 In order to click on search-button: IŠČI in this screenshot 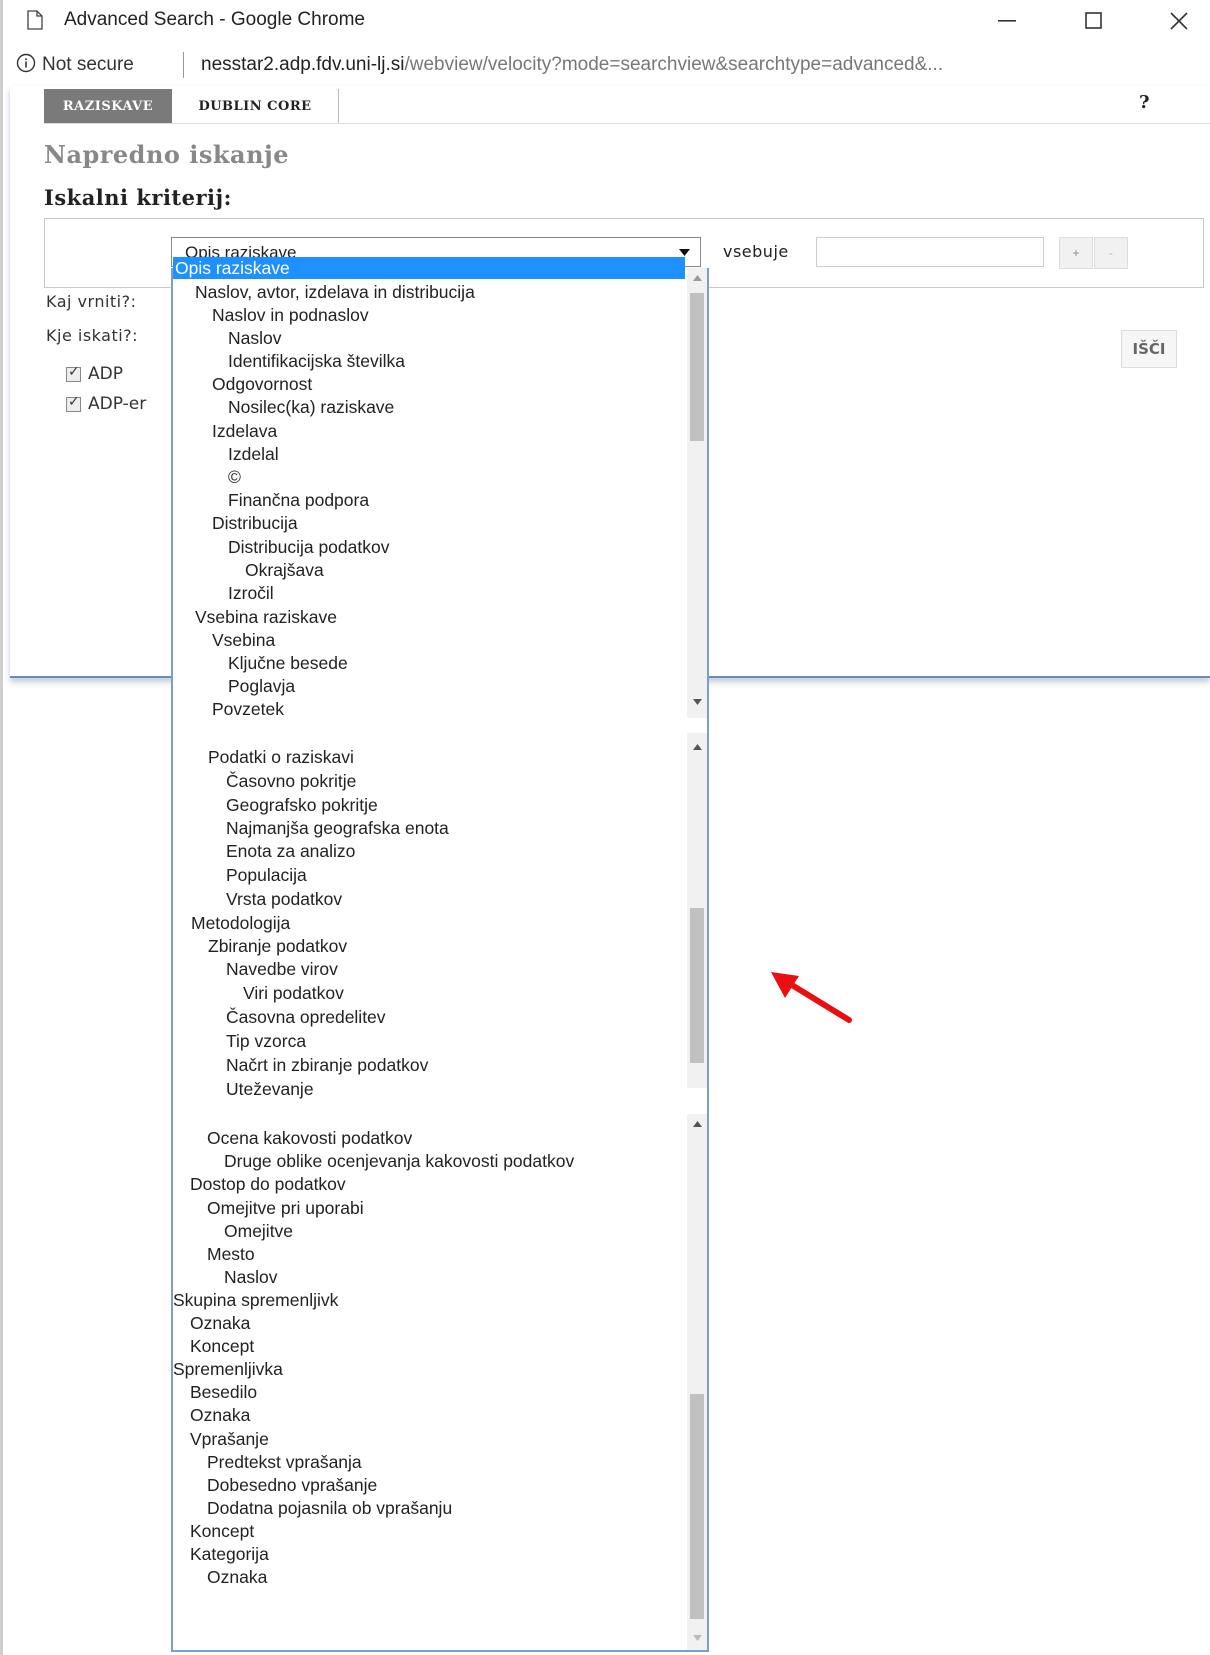, I will do `click(1149, 349)`.